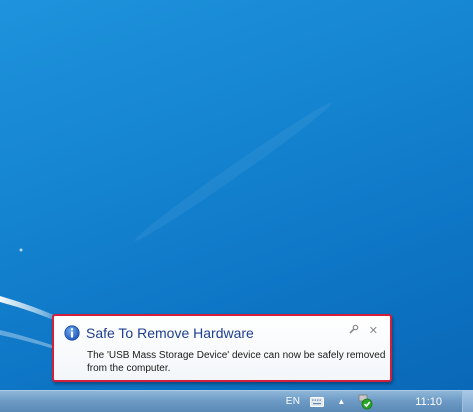 This screenshot has width=473, height=412. I want to click on keyboard-icon, so click(317, 402).